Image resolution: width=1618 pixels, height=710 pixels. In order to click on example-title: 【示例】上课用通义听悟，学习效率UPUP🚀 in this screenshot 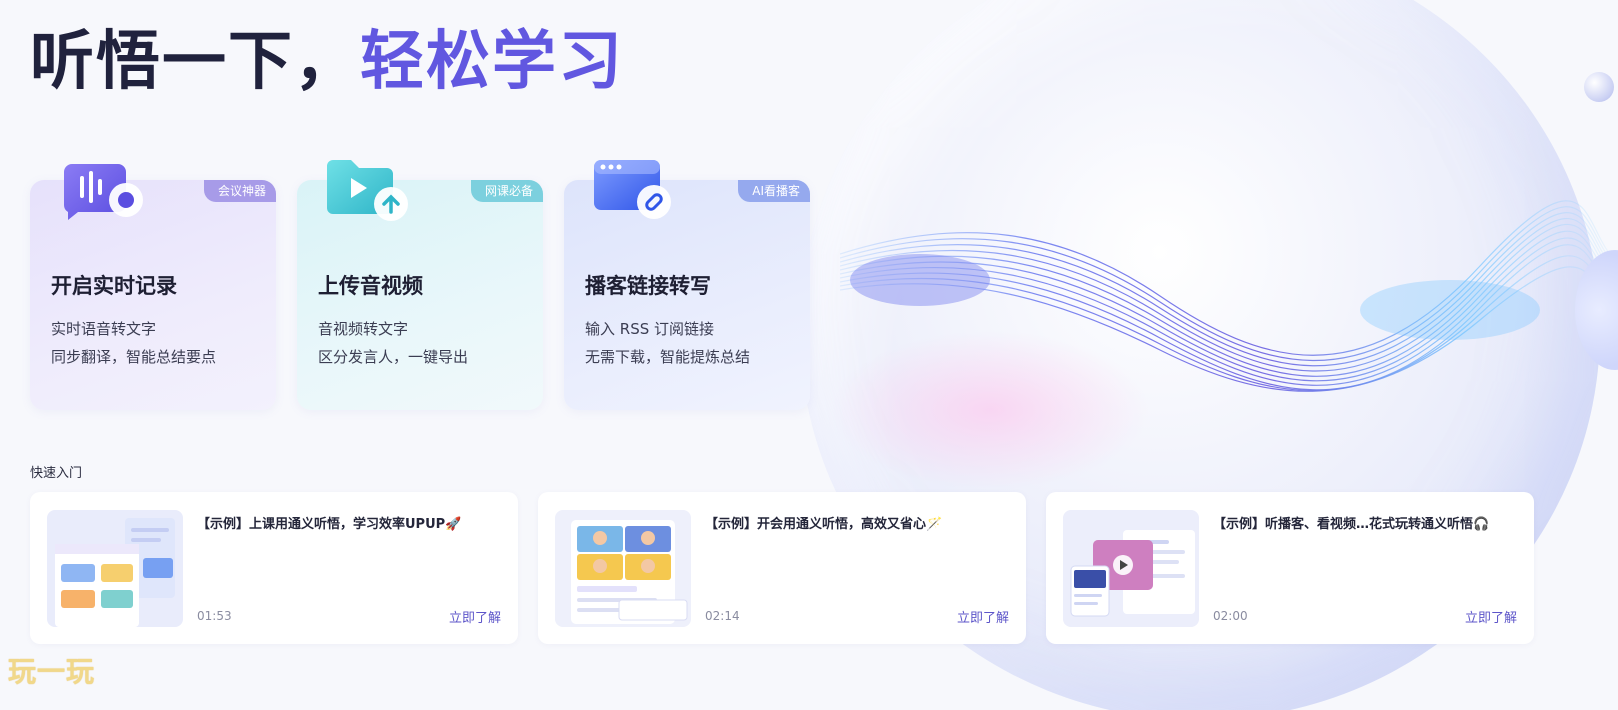, I will do `click(329, 524)`.